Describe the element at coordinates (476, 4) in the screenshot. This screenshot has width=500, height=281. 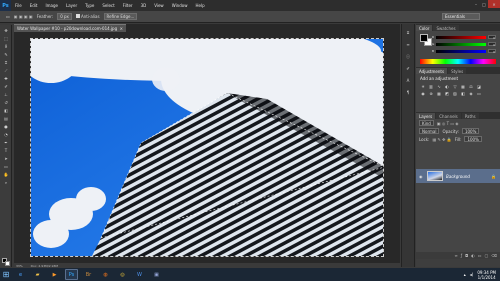
I see `minimize-icon: –` at that location.